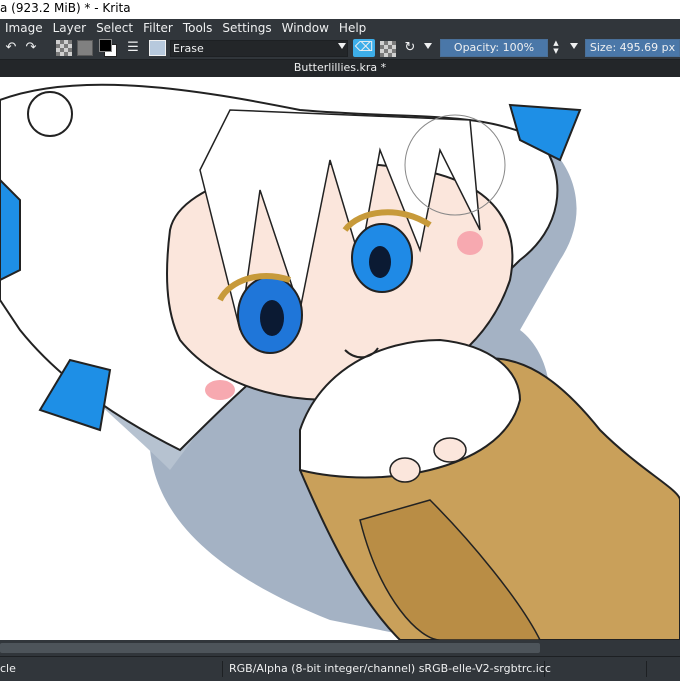 This screenshot has height=681, width=680. I want to click on window-title: a (923.2 MiB) * - Krita, so click(65, 8).